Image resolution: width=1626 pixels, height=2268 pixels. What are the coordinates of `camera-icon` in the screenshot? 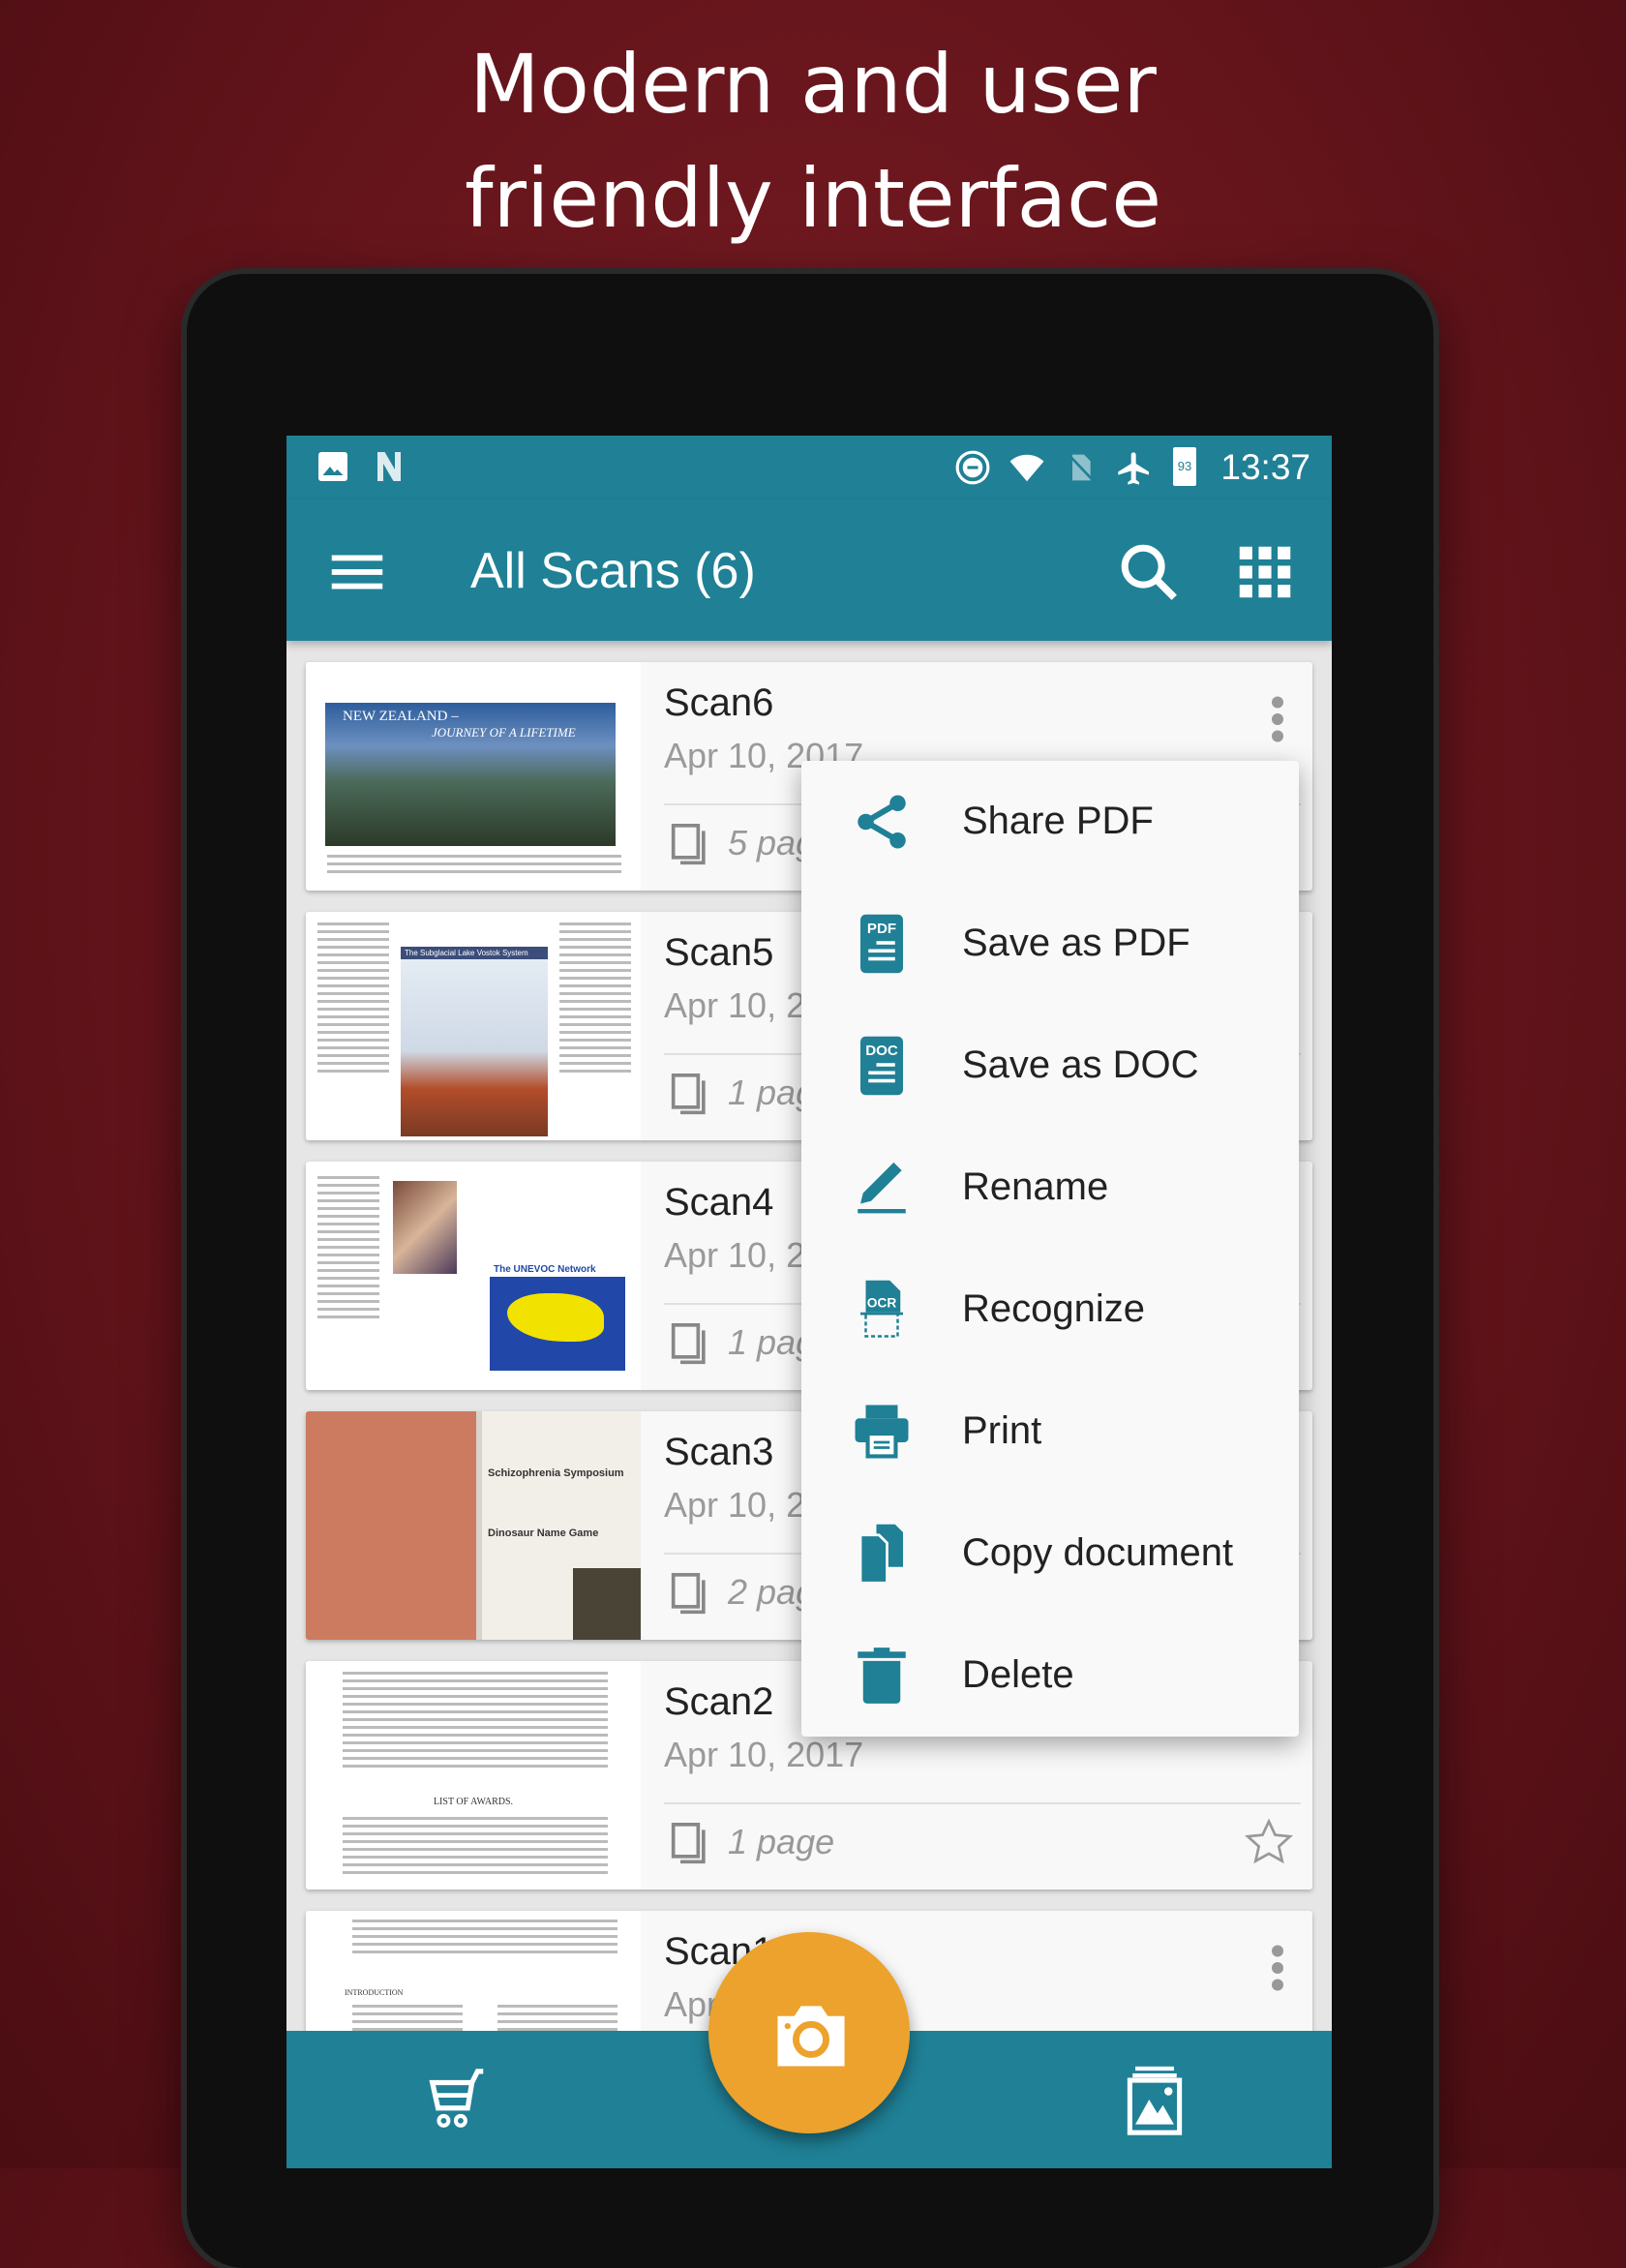 It's located at (811, 2036).